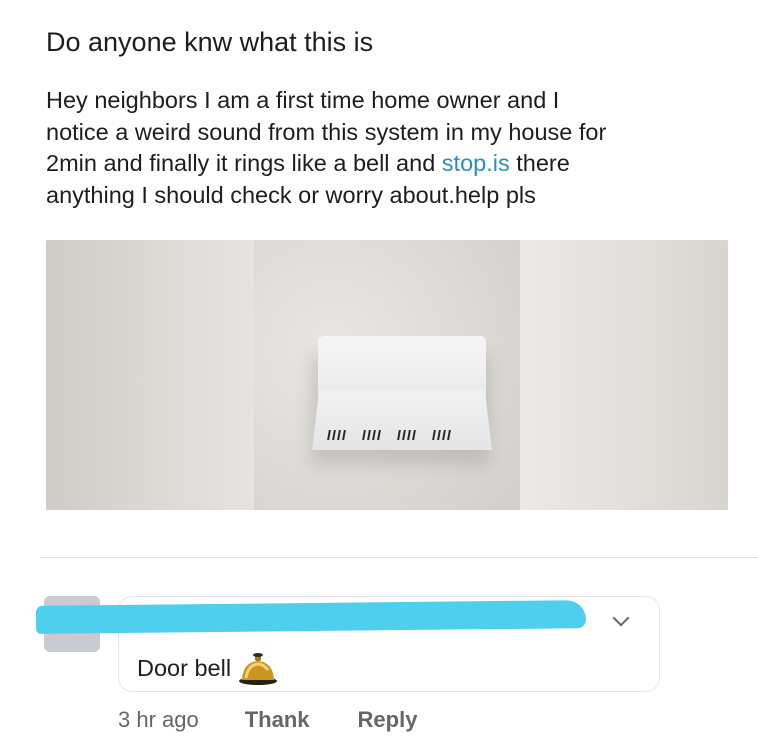 The height and width of the screenshot is (753, 758). I want to click on reply-button: Reply, so click(388, 720).